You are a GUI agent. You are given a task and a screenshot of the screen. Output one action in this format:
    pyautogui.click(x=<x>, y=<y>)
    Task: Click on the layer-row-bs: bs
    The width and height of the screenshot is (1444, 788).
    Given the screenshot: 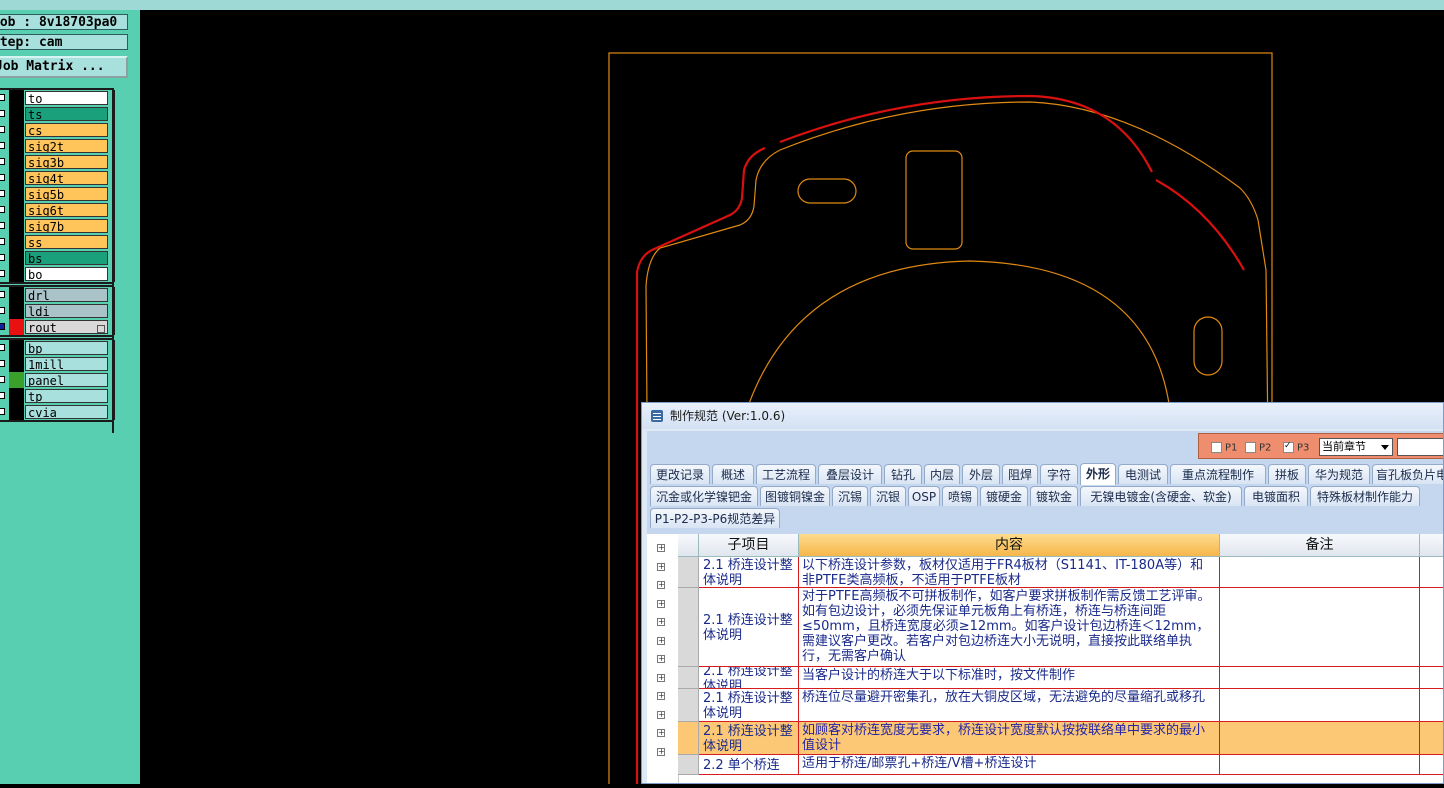 What is the action you would take?
    pyautogui.click(x=56, y=258)
    